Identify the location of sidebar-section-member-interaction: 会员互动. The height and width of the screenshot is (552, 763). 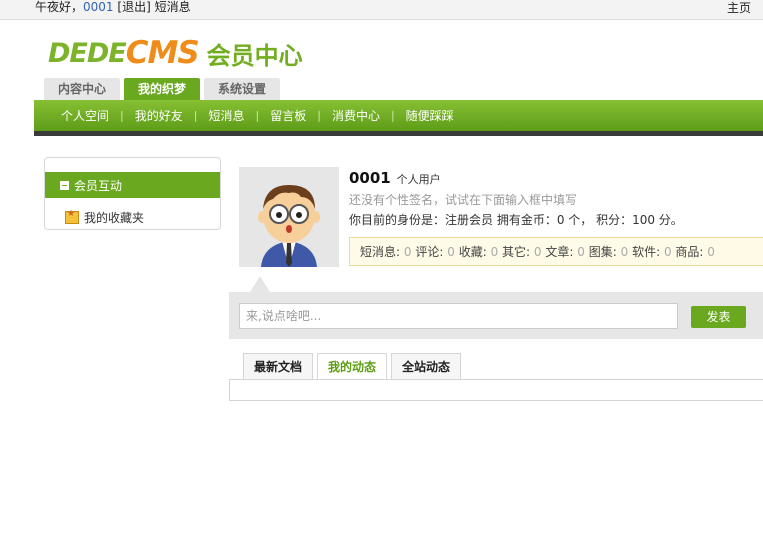
(132, 185).